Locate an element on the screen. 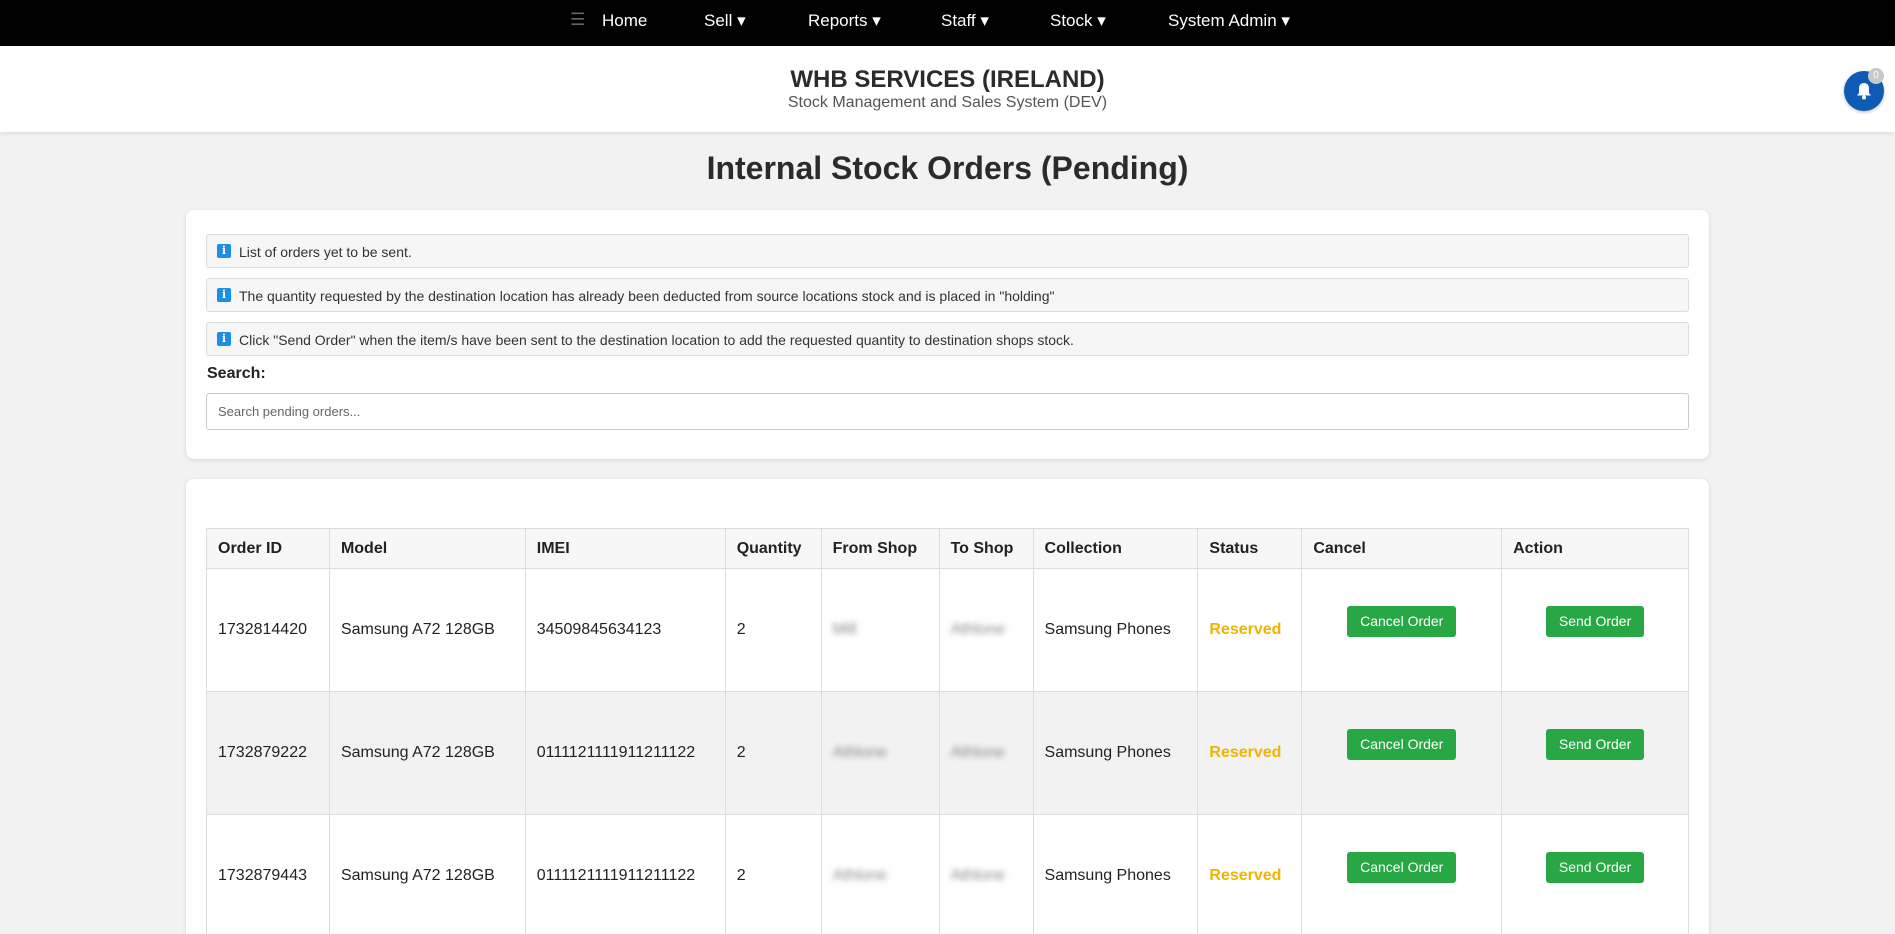 This screenshot has height=934, width=1895. nav-staff: Staff ▾ is located at coordinates (965, 21).